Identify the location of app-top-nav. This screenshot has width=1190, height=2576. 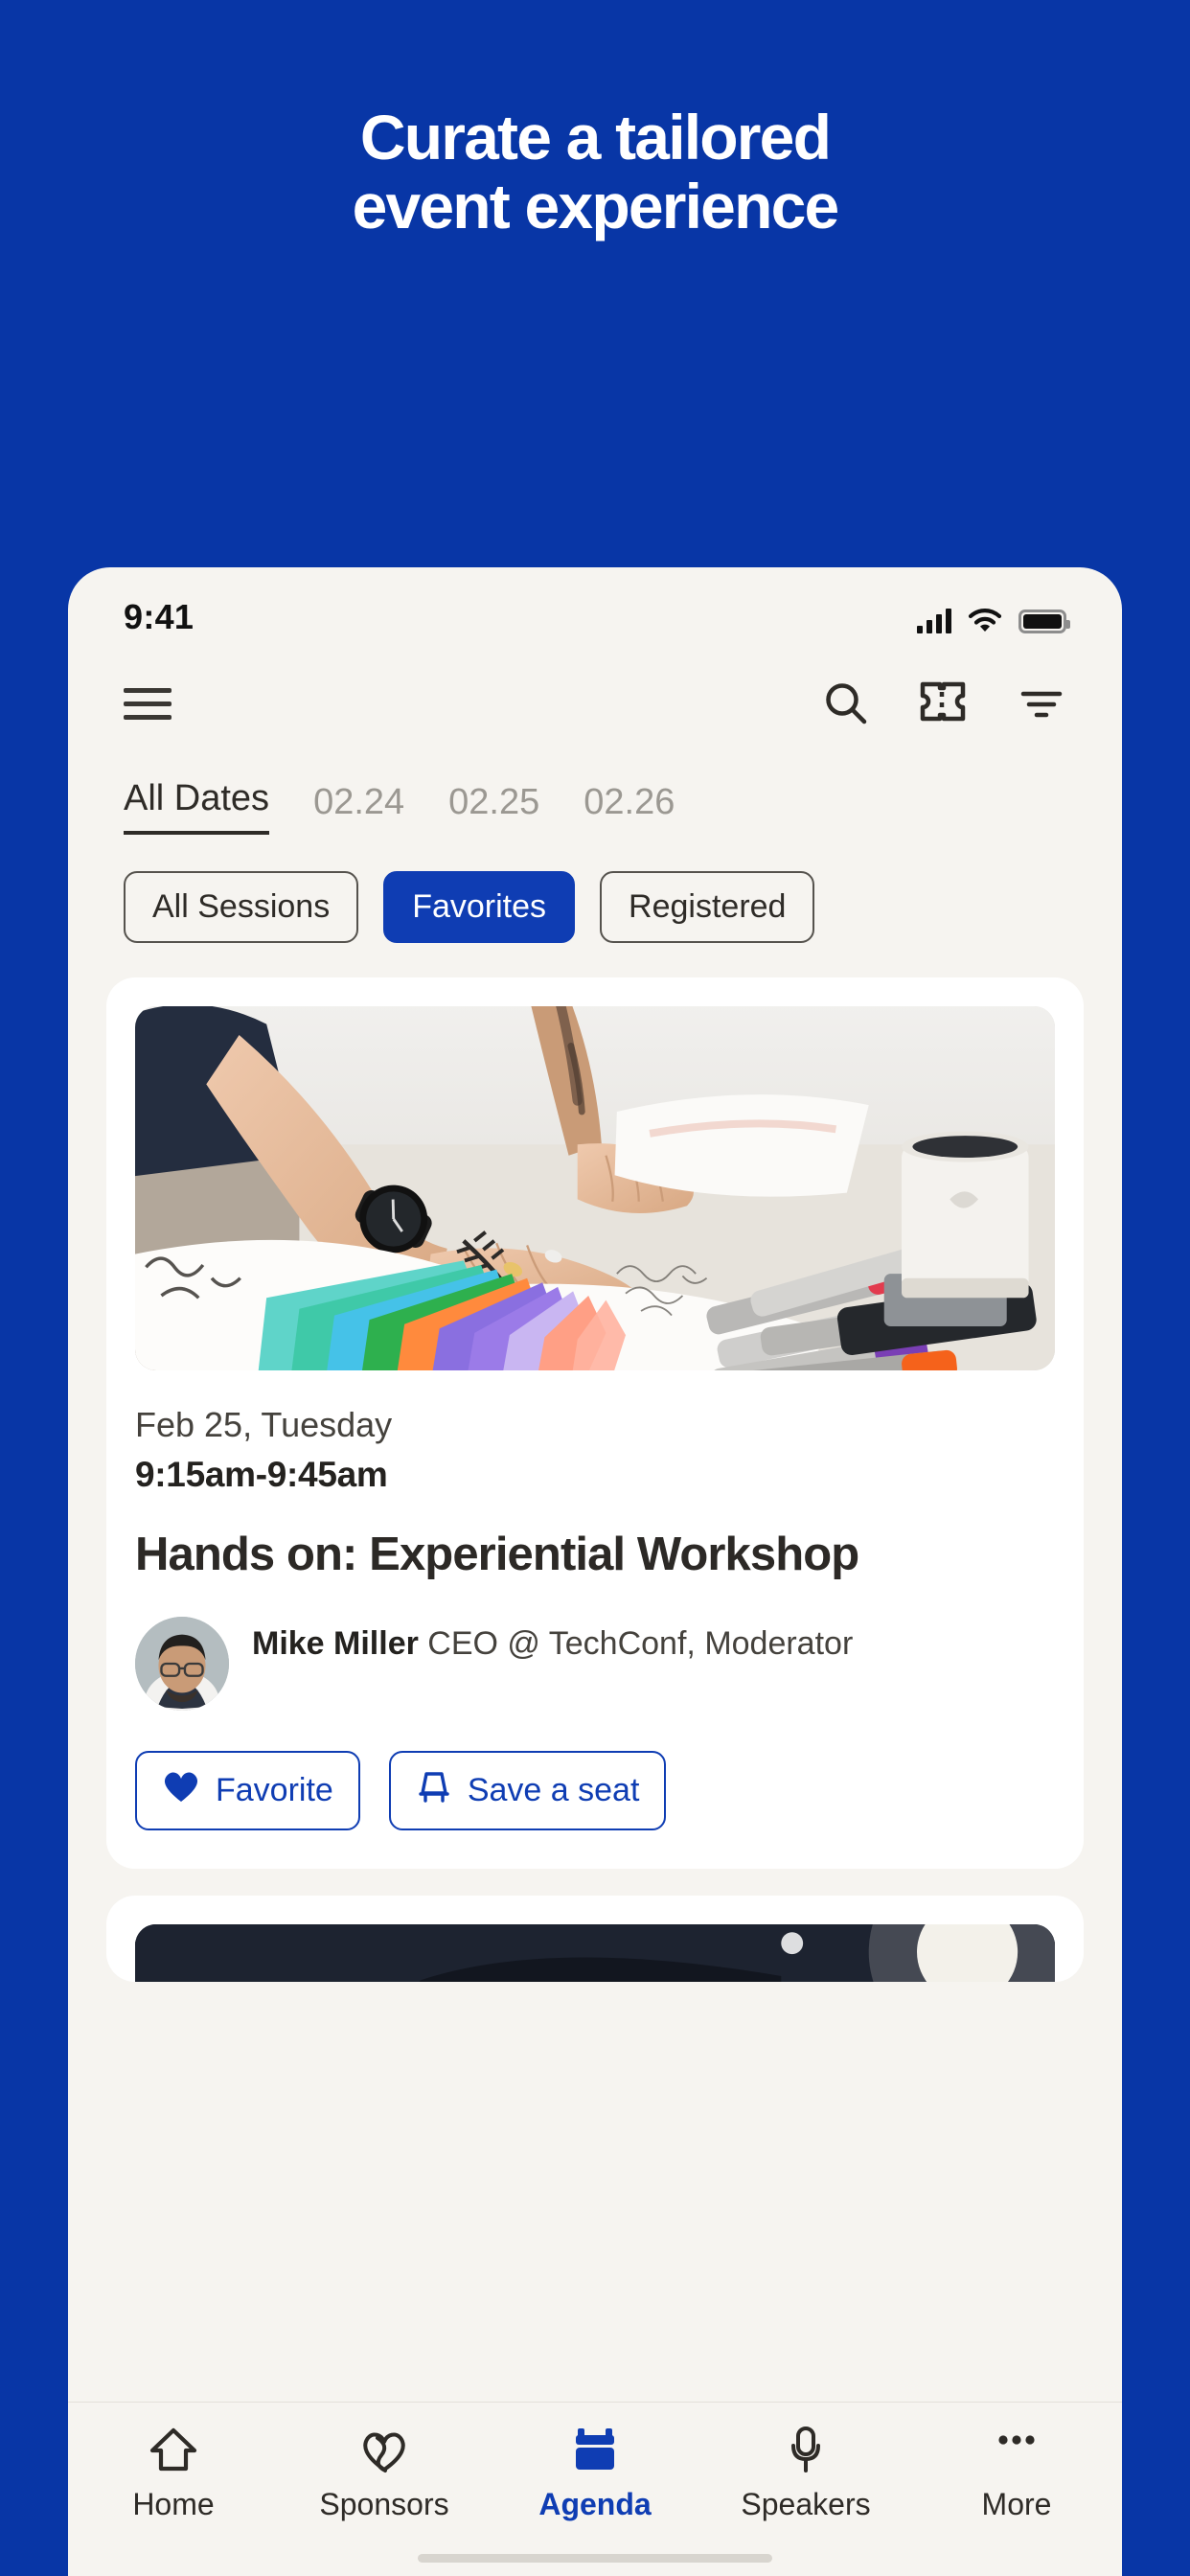
(595, 703).